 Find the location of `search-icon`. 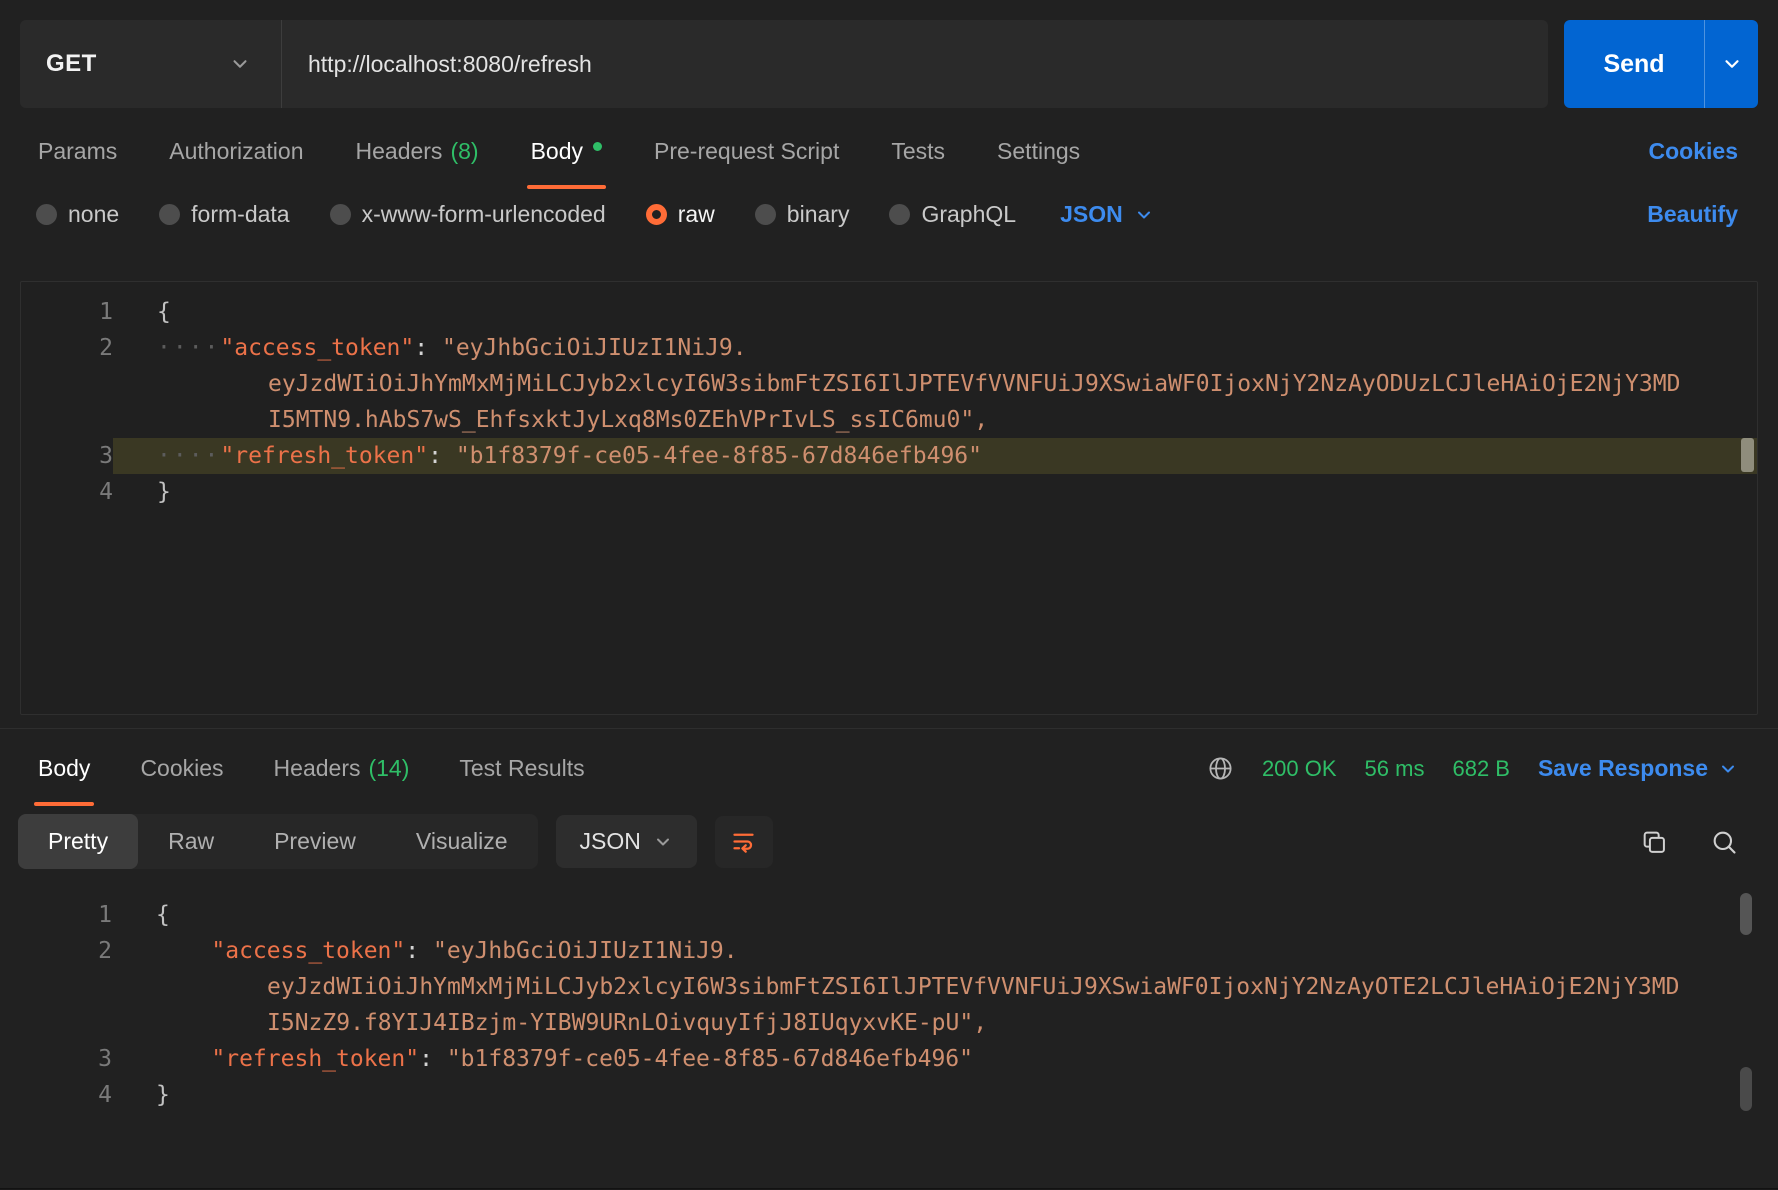

search-icon is located at coordinates (1724, 842).